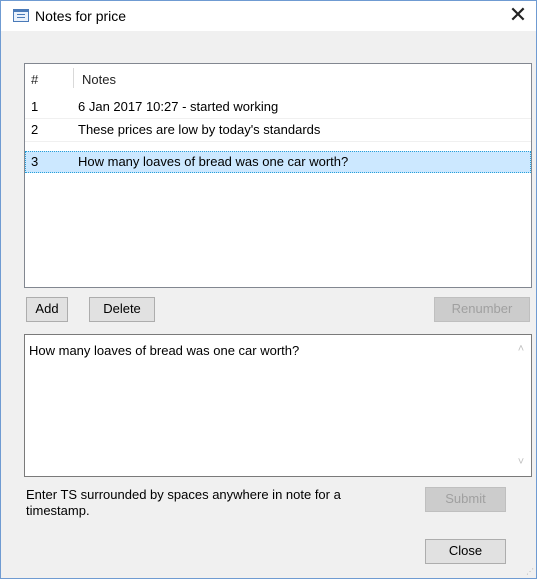 This screenshot has height=579, width=537. Describe the element at coordinates (34, 79) in the screenshot. I see `column-header-number: #` at that location.